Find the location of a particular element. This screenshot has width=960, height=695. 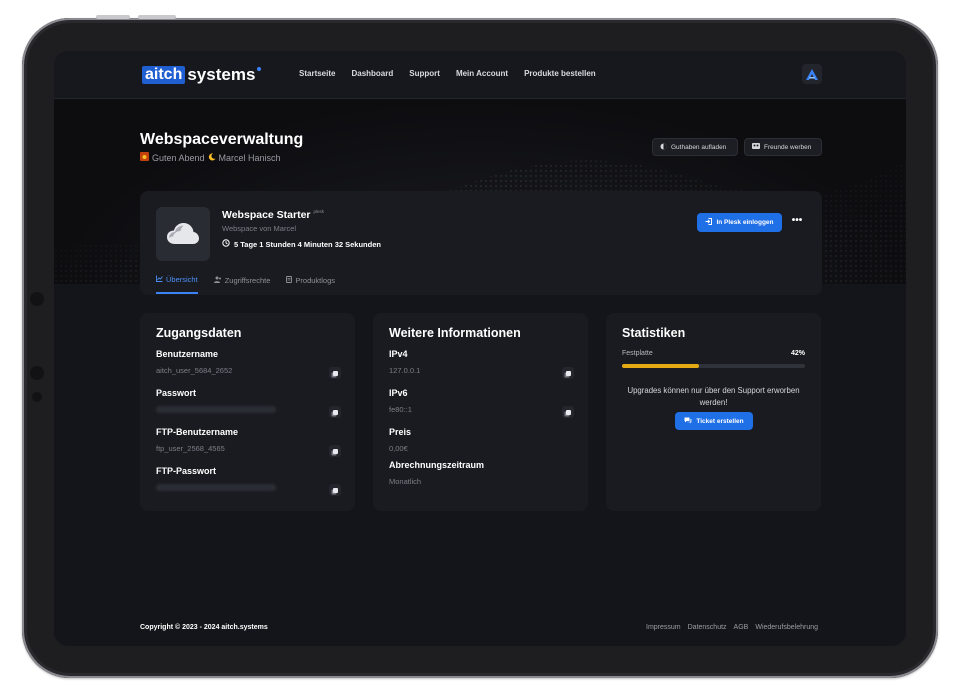

nav-mein-account: Mein Account is located at coordinates (482, 73).